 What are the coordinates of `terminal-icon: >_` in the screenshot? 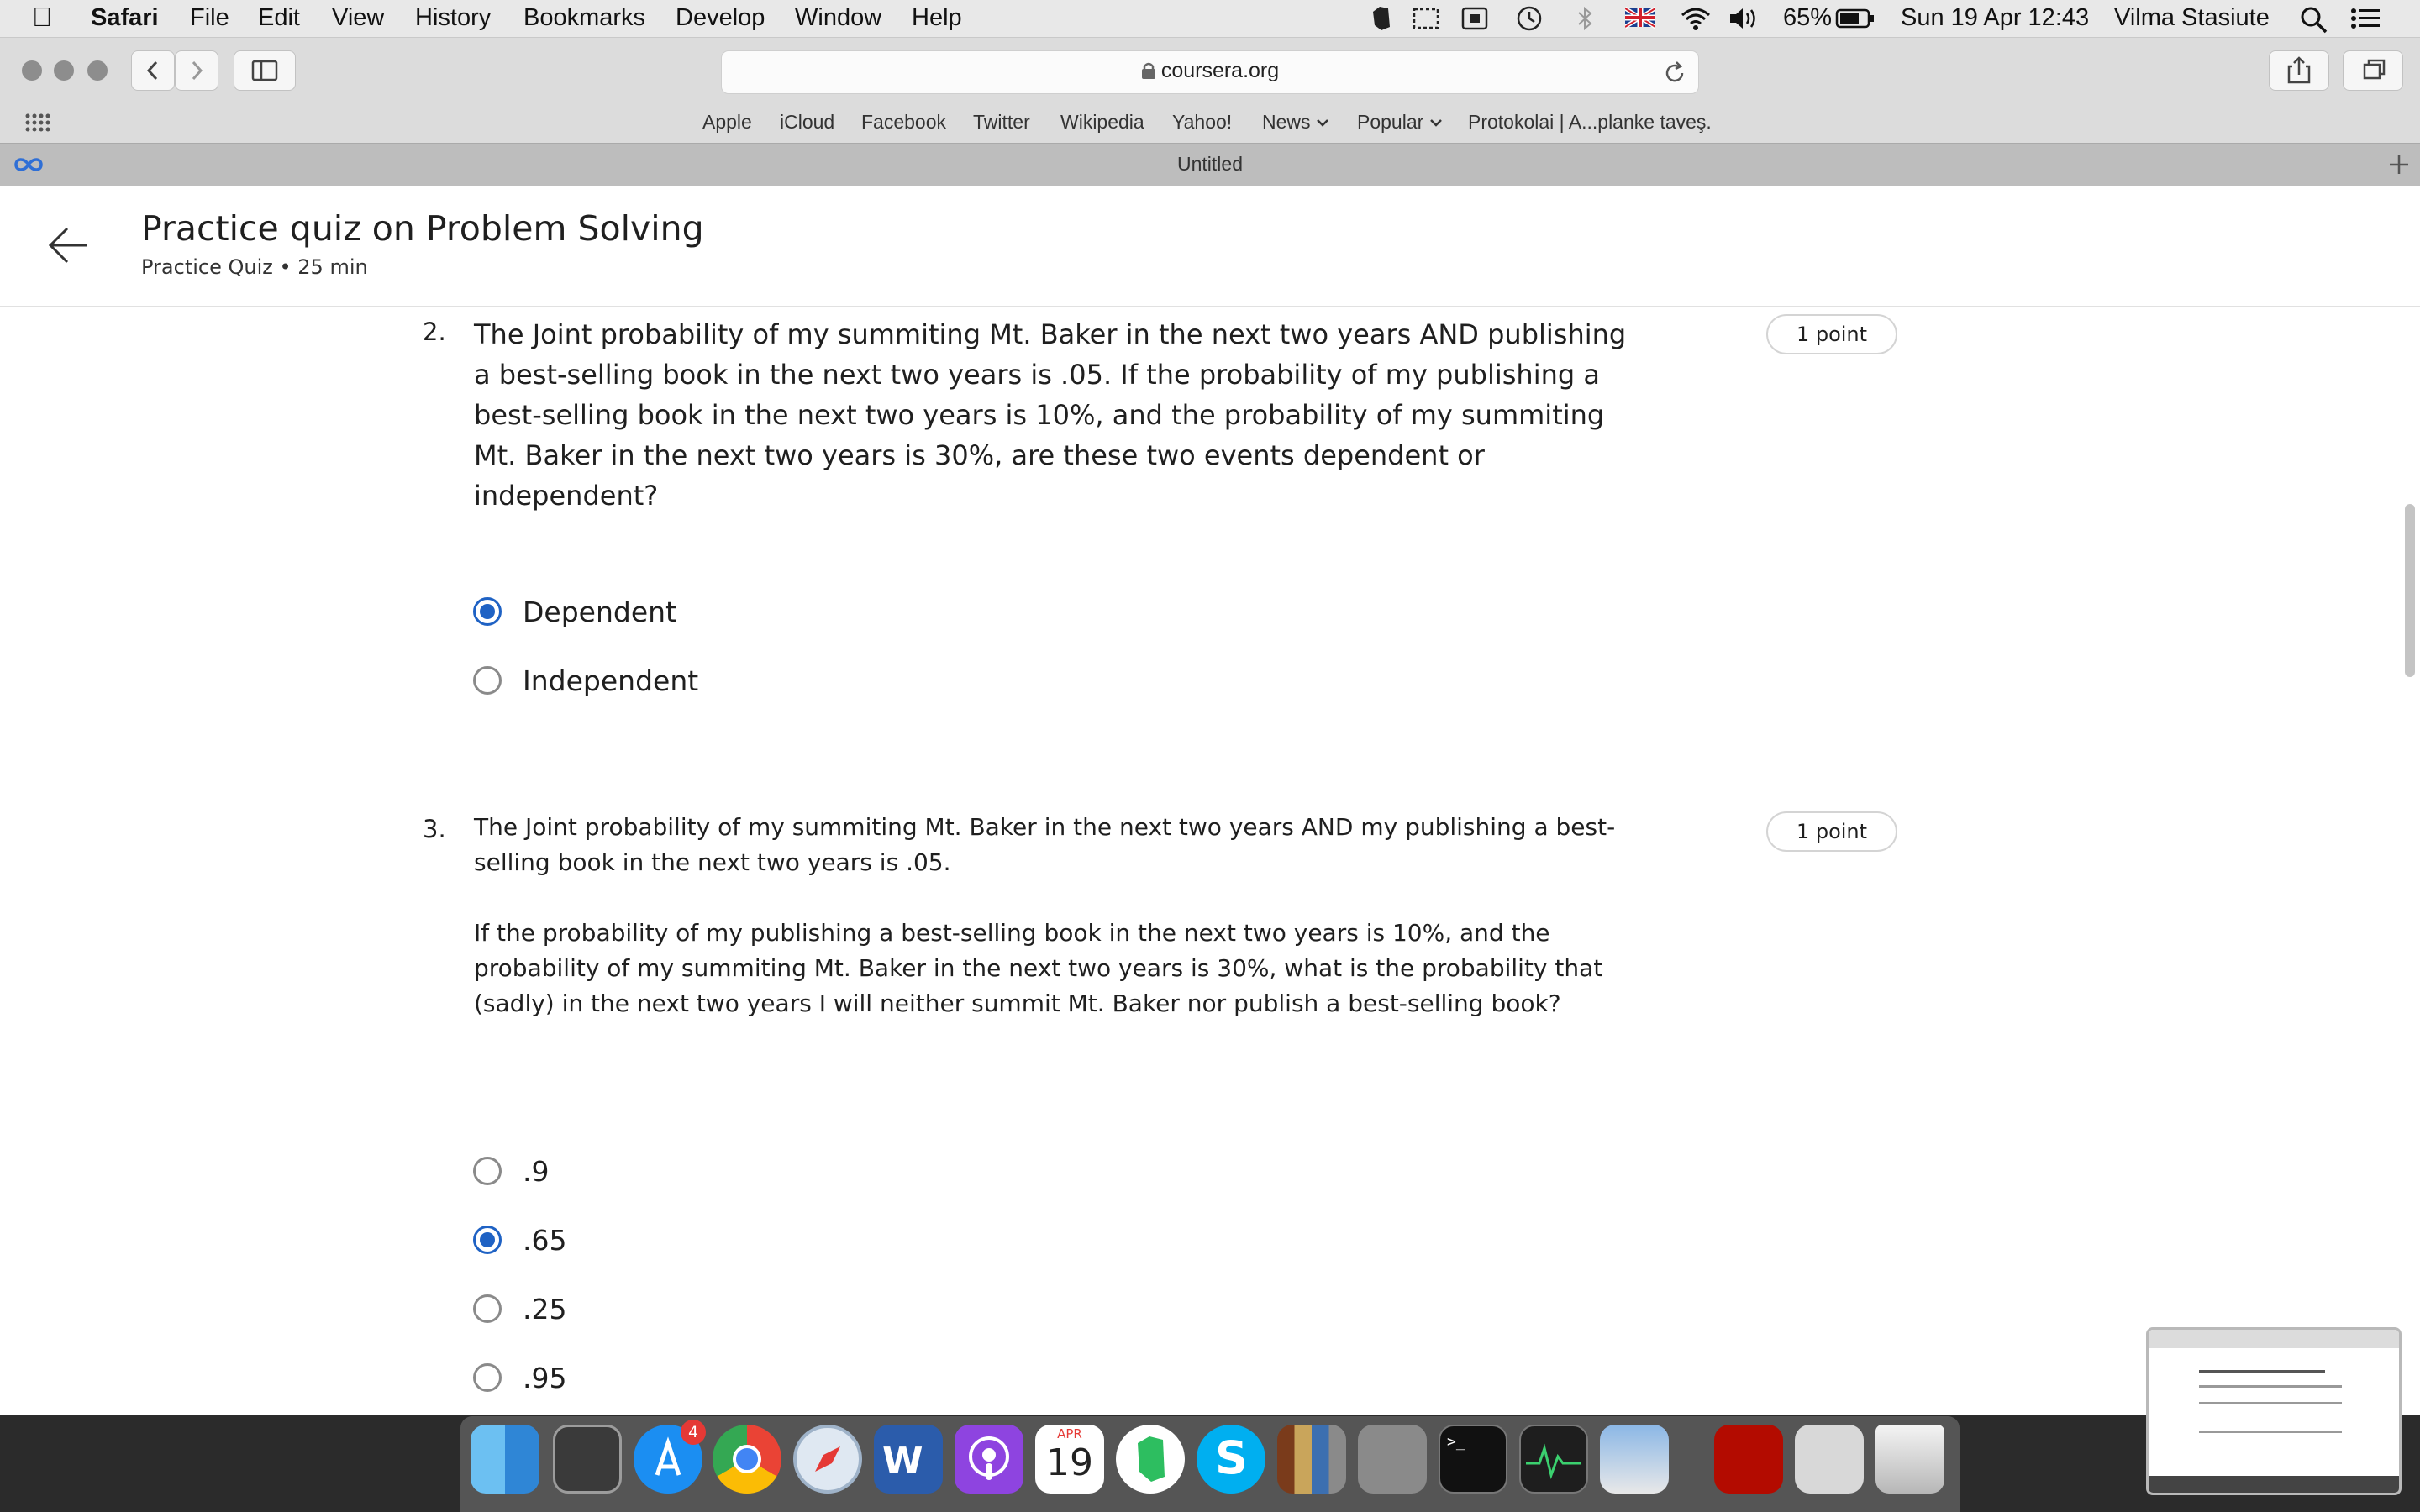 It's located at (1473, 1459).